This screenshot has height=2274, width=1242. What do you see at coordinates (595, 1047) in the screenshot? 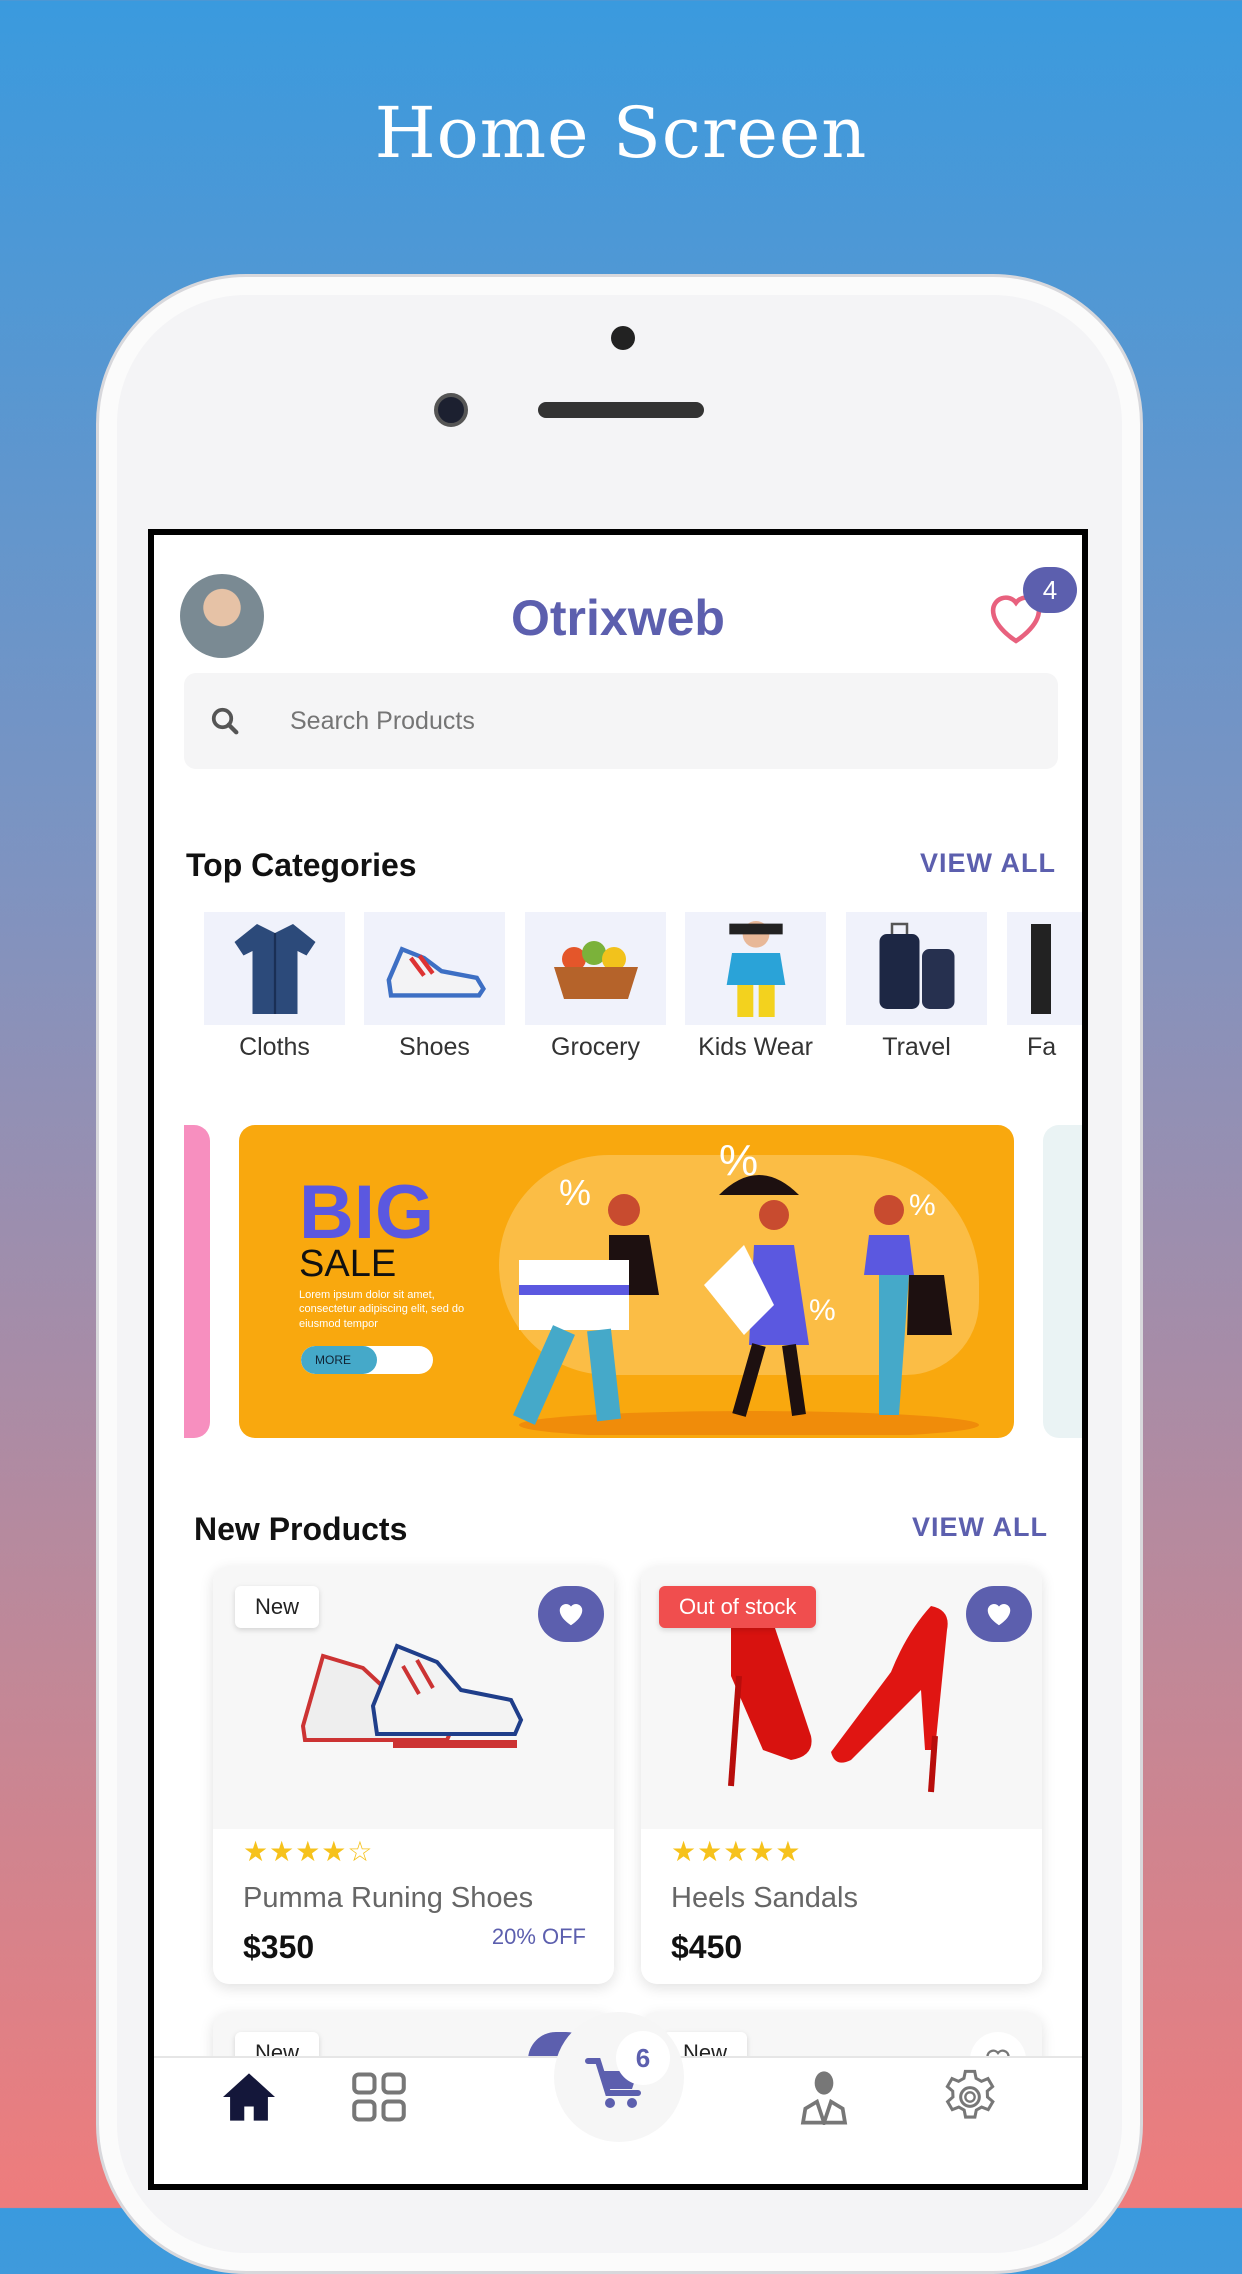
I see `category-label: Grocery` at bounding box center [595, 1047].